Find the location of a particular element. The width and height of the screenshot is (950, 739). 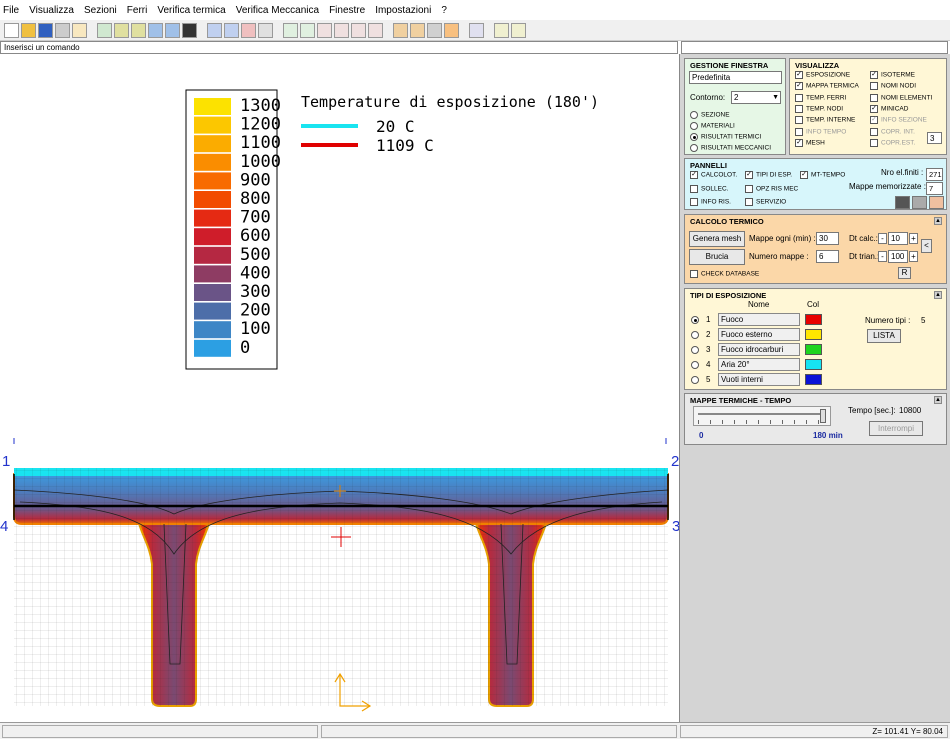

time-slider is located at coordinates (762, 416).